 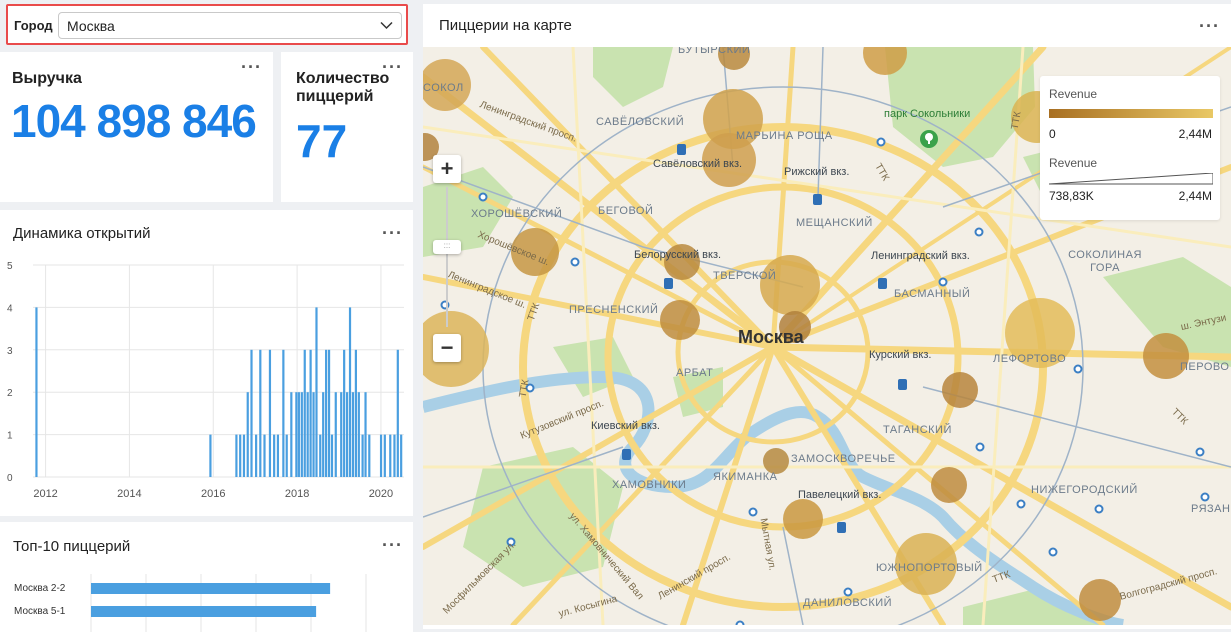 What do you see at coordinates (47, 78) in the screenshot?
I see `kpi-revenue-title: Выручка` at bounding box center [47, 78].